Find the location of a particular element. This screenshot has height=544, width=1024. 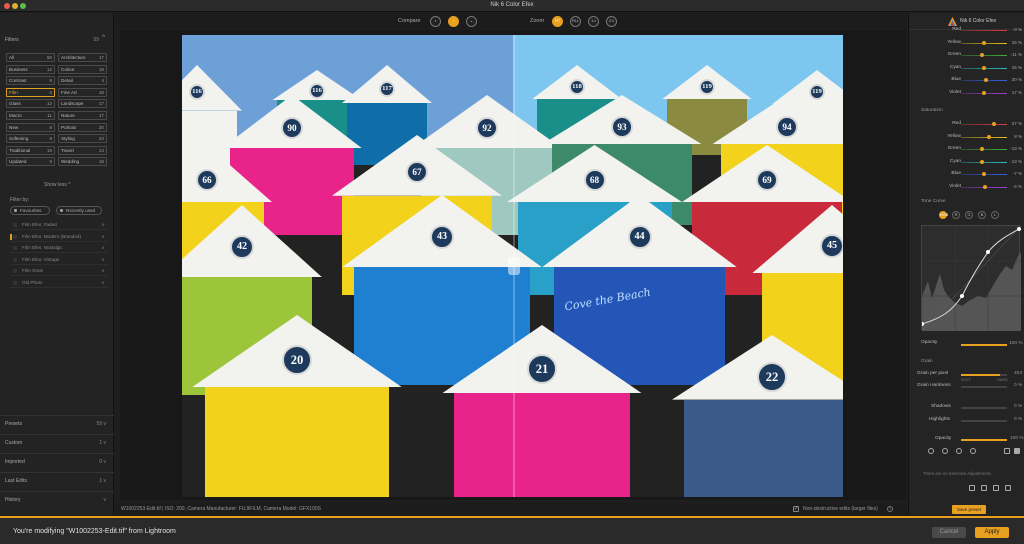

slider-row-red: Red 27 % is located at coordinates (966, 124).